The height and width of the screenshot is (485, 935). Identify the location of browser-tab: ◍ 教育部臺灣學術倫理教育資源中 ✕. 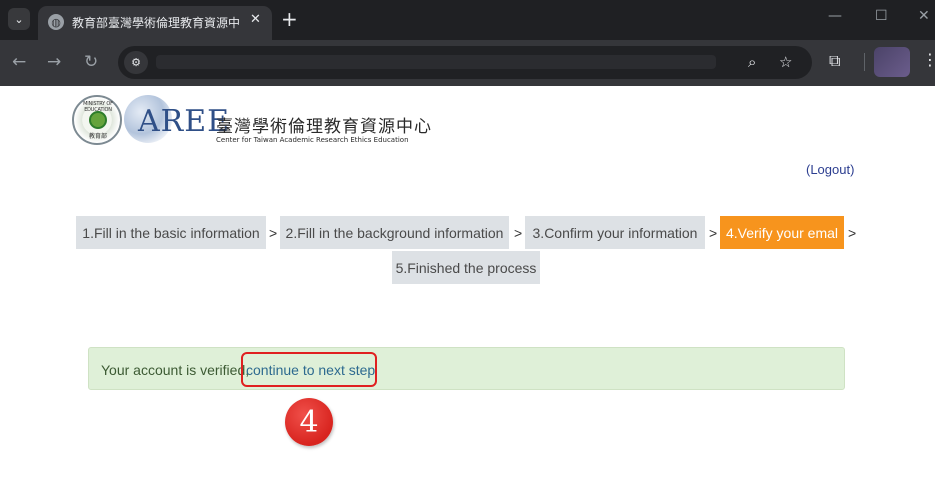
(155, 23).